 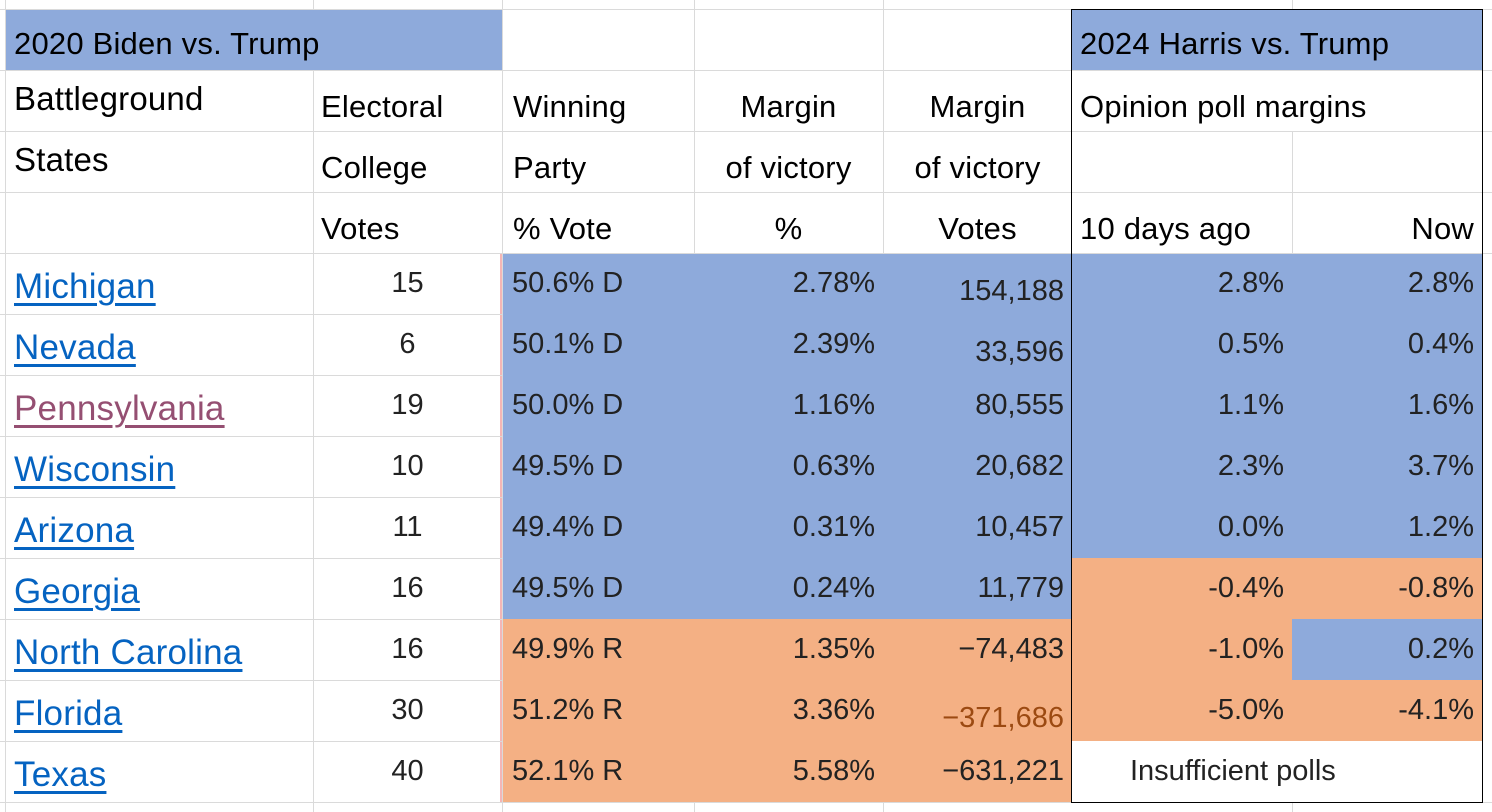 What do you see at coordinates (568, 344) in the screenshot?
I see `winning-party: 50.1% D` at bounding box center [568, 344].